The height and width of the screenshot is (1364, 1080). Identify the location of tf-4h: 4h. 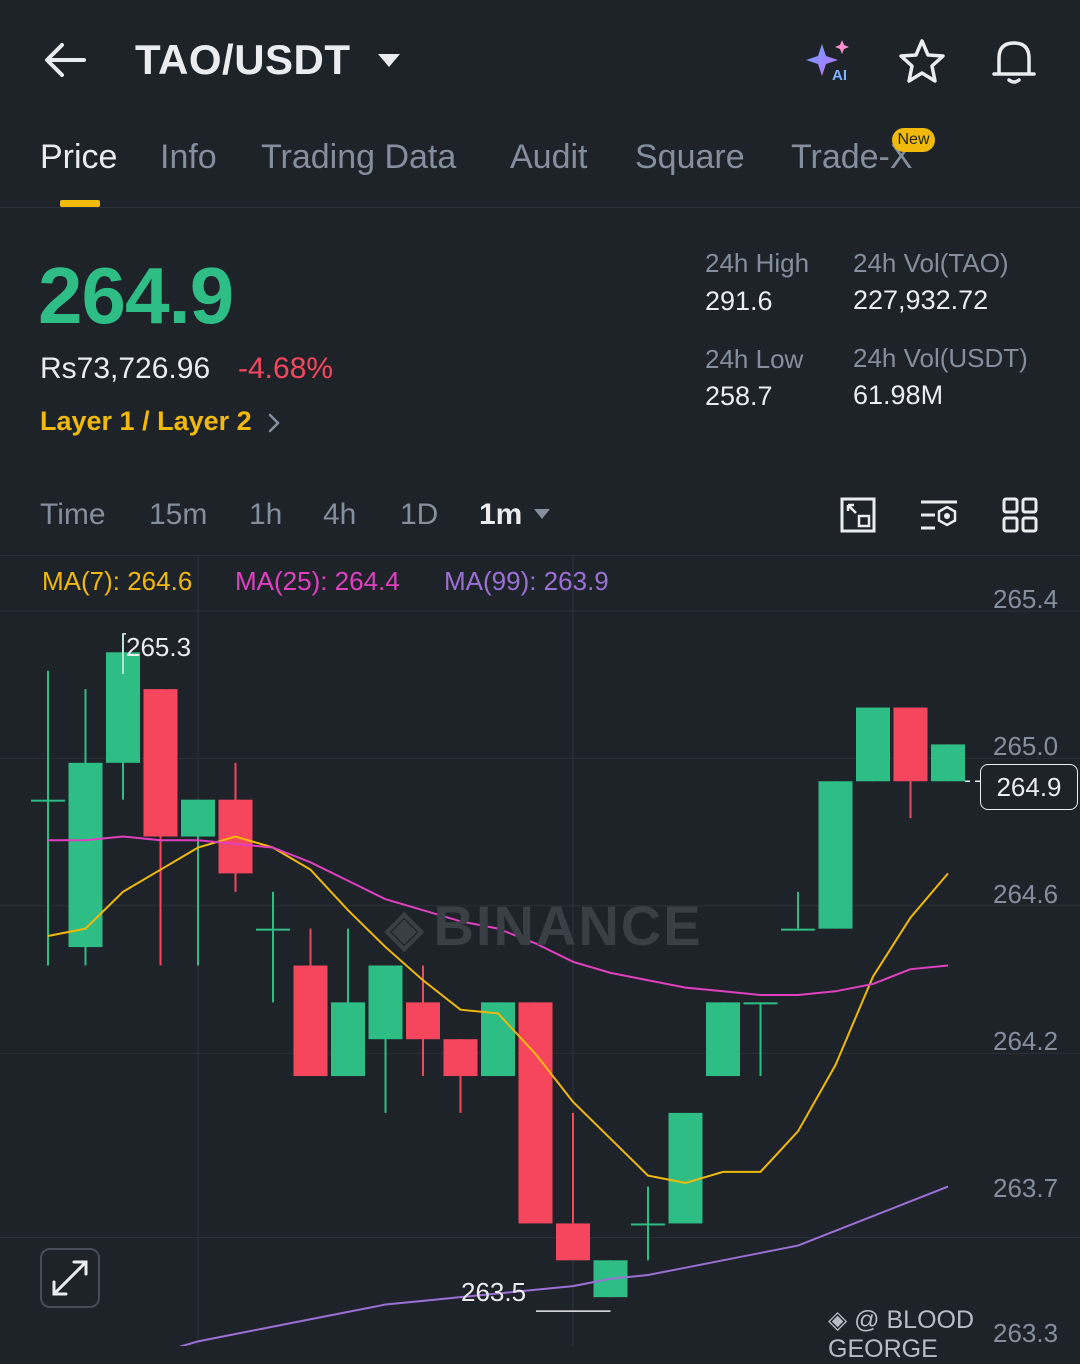
(339, 515).